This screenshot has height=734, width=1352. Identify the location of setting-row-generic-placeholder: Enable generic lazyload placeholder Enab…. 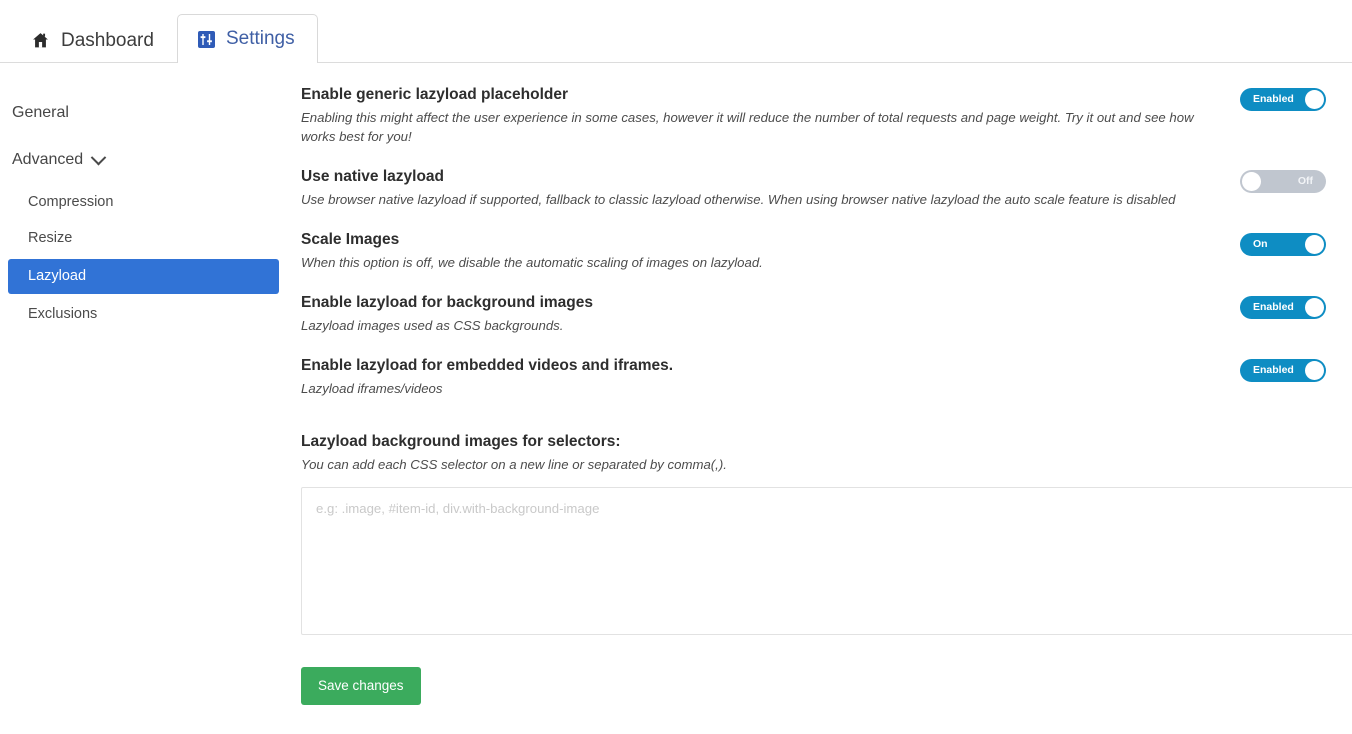
(826, 115).